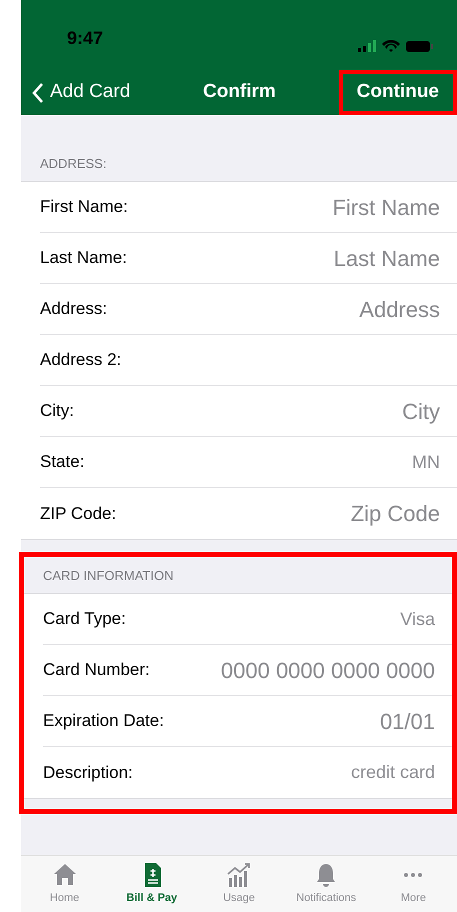  I want to click on wifi-icon, so click(391, 46).